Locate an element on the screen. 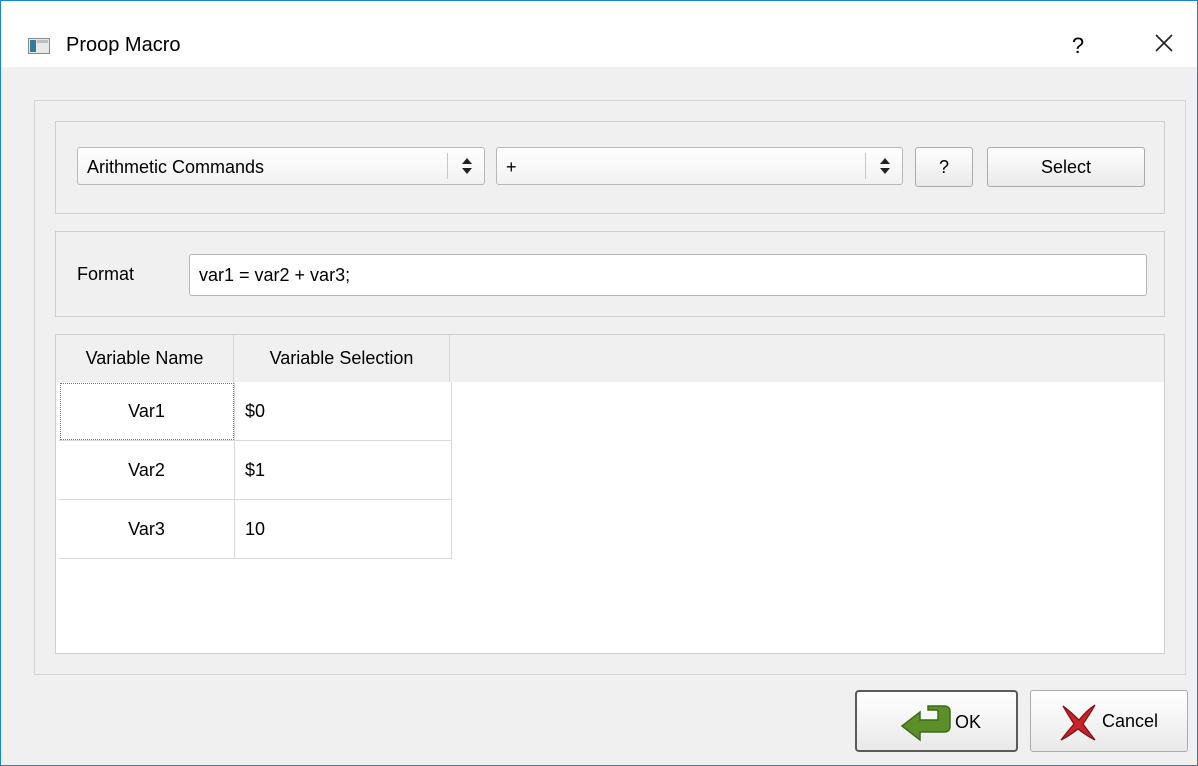 The height and width of the screenshot is (766, 1198). title-bar: Proop Macro ? is located at coordinates (599, 34).